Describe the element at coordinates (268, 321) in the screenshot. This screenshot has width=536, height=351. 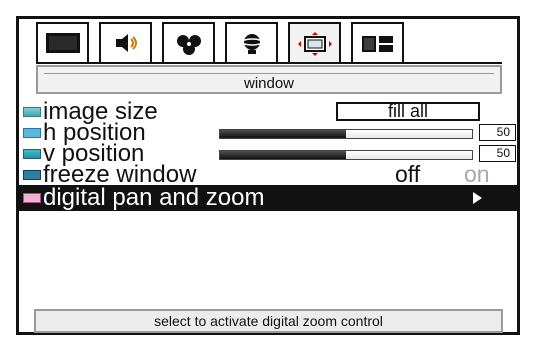
I see `help-bar: select to activate digital zoom control` at that location.